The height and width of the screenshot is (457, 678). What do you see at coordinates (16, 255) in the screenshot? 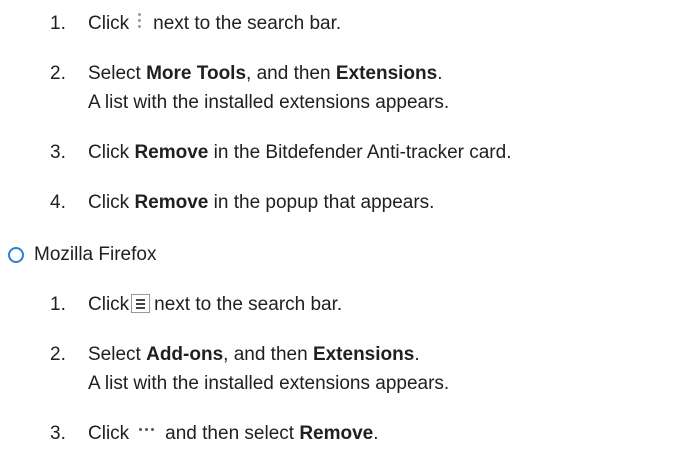
I see `circle-bullet-icon` at bounding box center [16, 255].